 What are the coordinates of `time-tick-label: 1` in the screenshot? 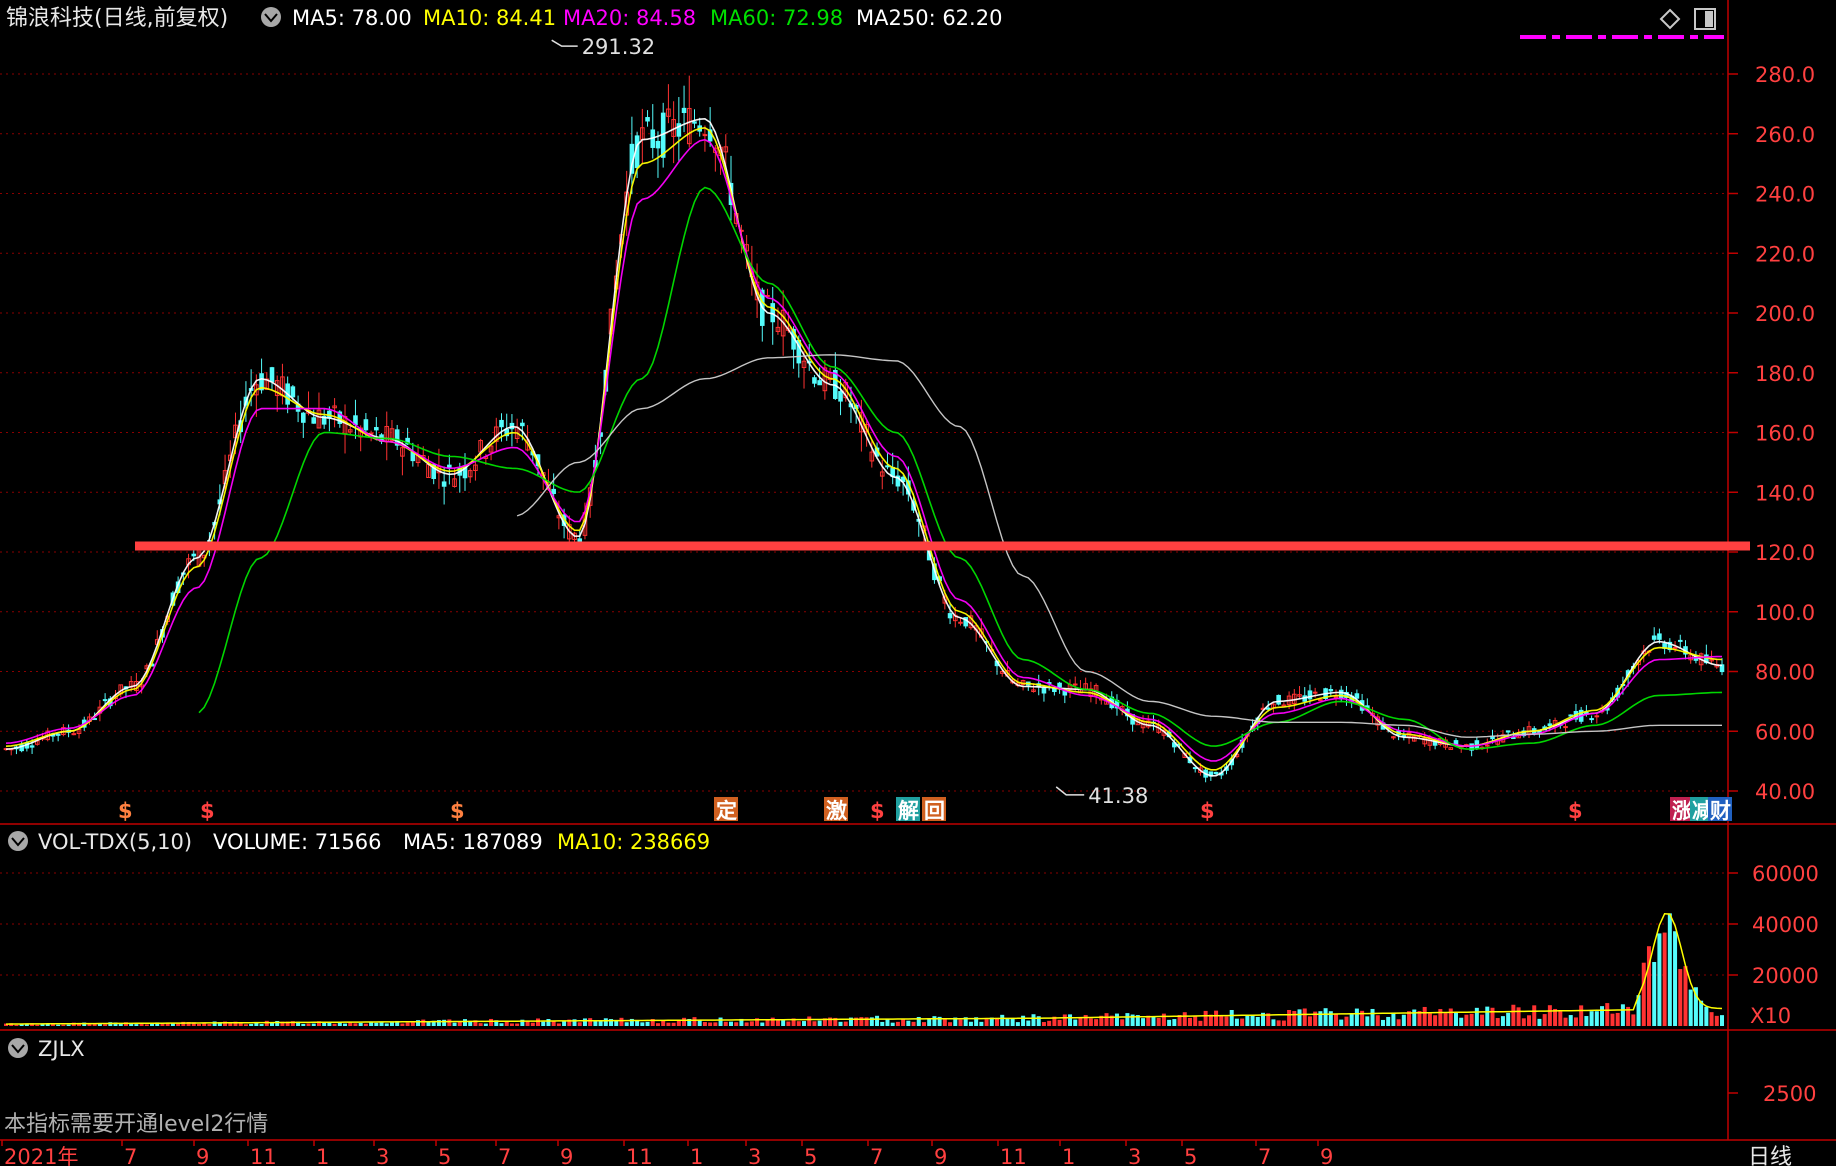 It's located at (696, 1155).